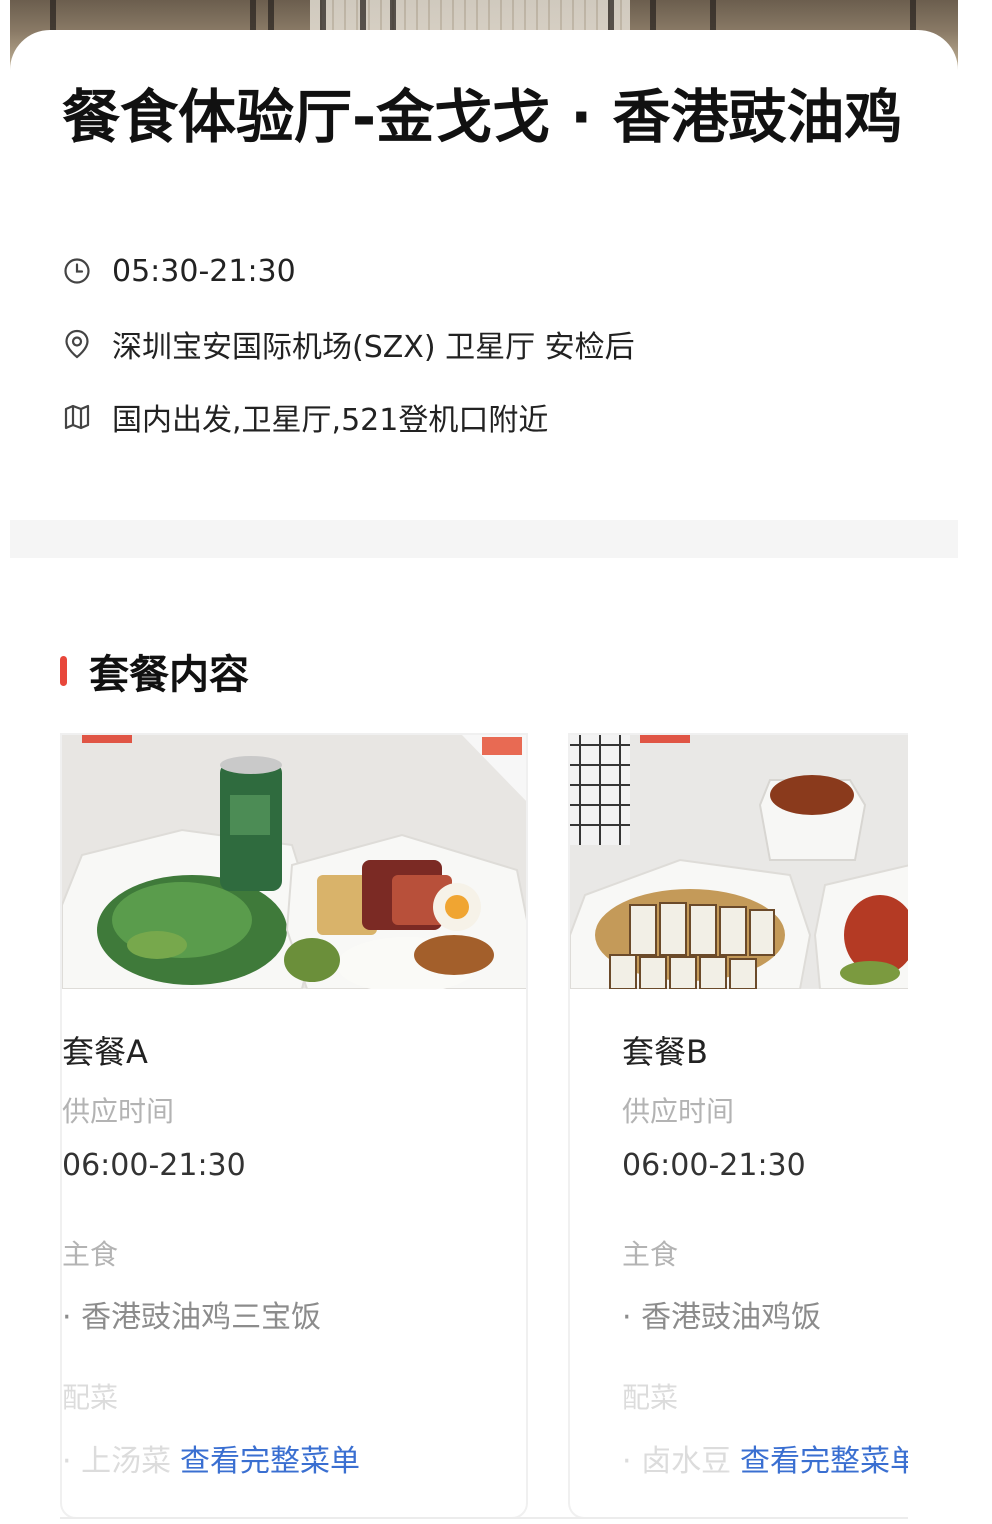 The image size is (992, 1524). Describe the element at coordinates (77, 417) in the screenshot. I see `map-icon` at that location.